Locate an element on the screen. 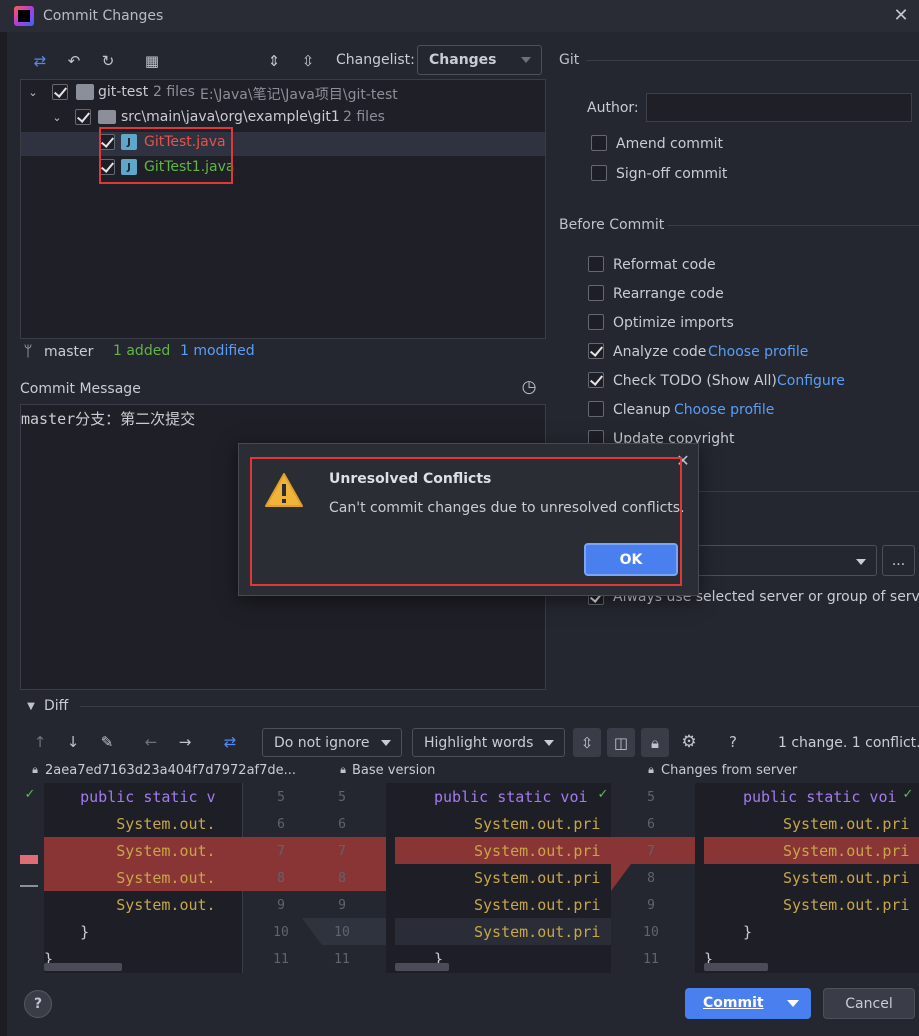 The image size is (919, 1036). cleanup-checkbox is located at coordinates (596, 409).